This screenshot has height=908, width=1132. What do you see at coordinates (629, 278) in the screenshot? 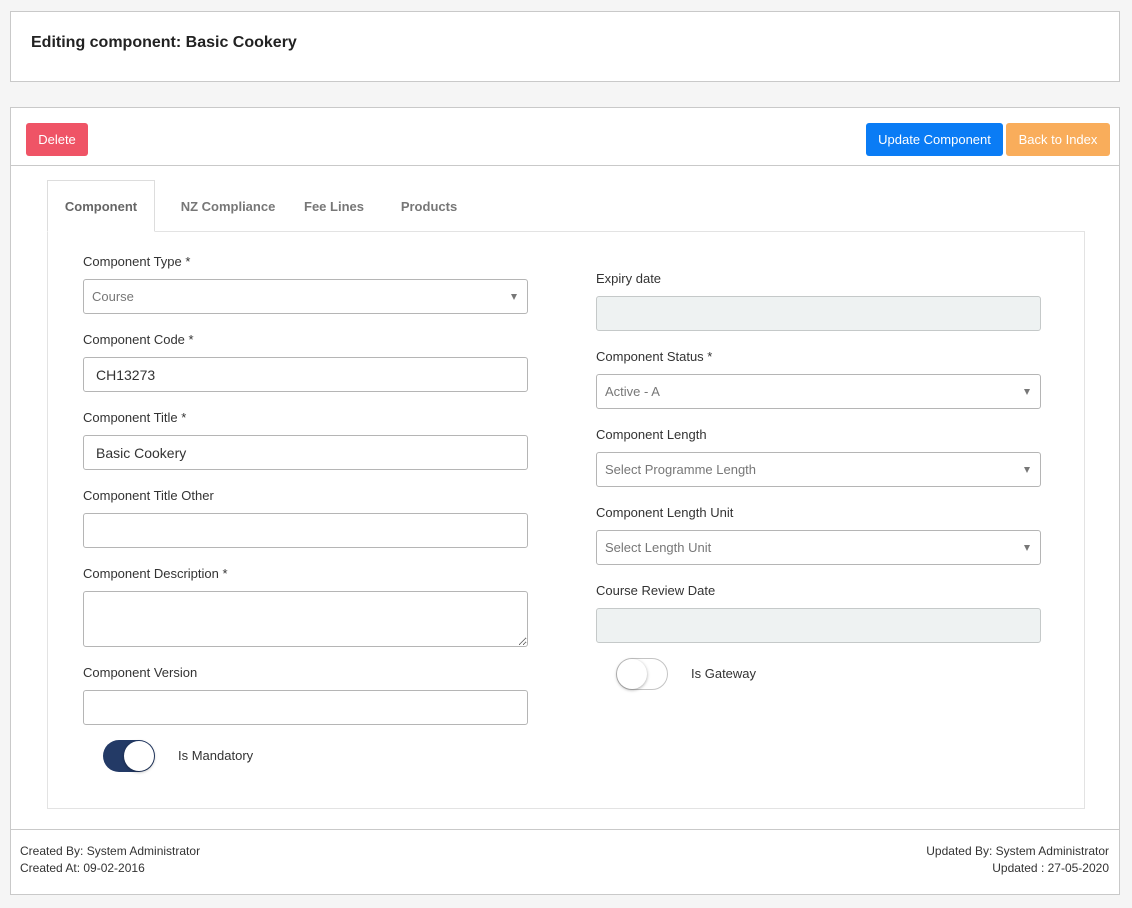
I see `expiry-date-label: Expiry date` at bounding box center [629, 278].